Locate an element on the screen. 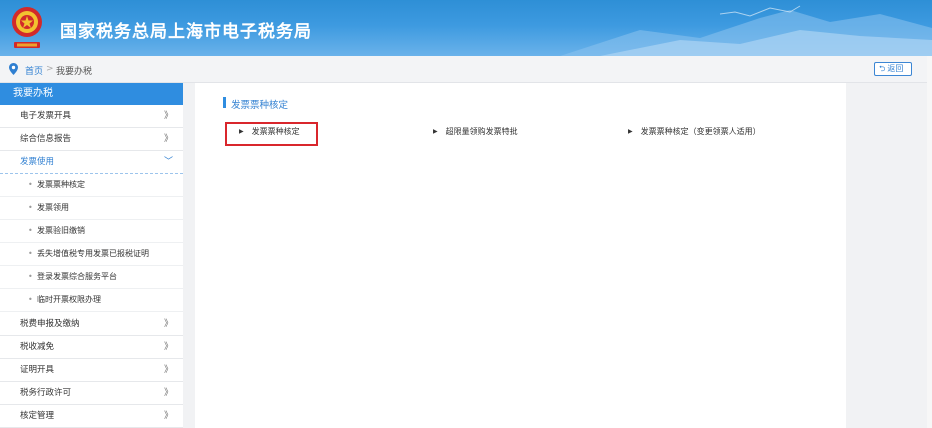 The width and height of the screenshot is (932, 428). sidebar-subitem-label: 丢失增值税专用发票已报税证明 is located at coordinates (93, 253).